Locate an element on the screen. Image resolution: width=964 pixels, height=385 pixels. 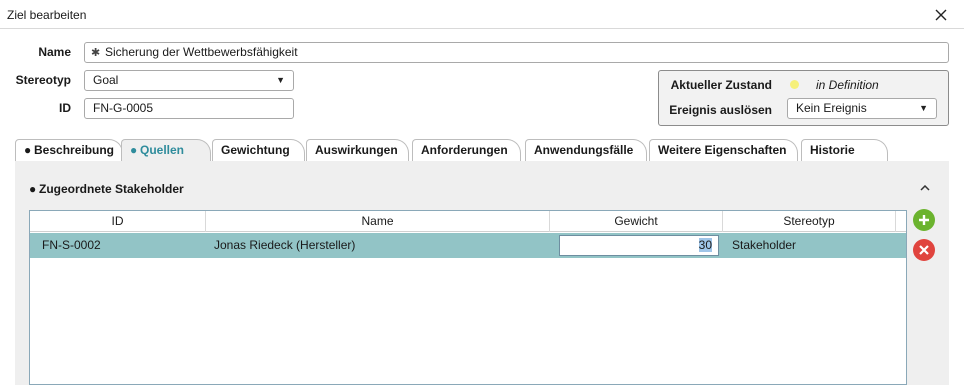
current-state-label: Aktueller Zustand is located at coordinates (721, 85).